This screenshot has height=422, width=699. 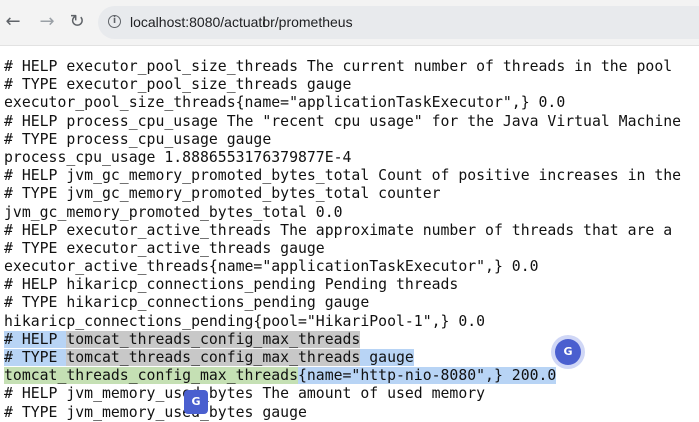 What do you see at coordinates (35, 339) in the screenshot?
I see `selected-text: # HELP` at bounding box center [35, 339].